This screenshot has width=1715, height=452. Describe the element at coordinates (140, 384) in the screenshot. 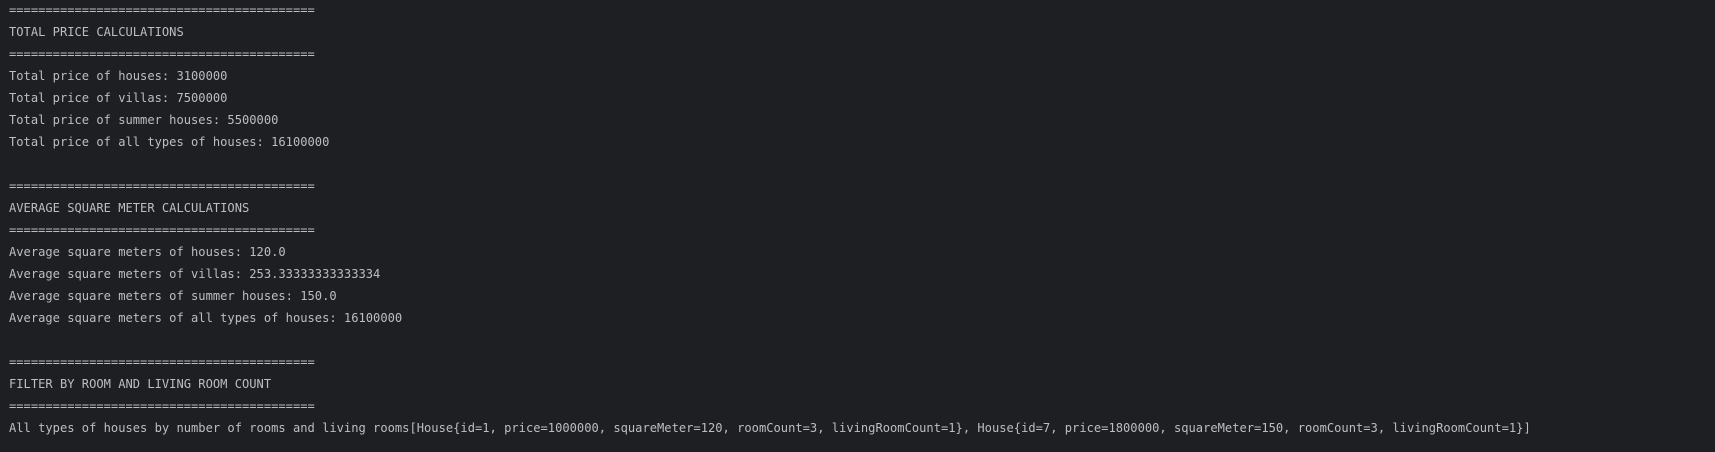

I see `filter-heading: FILTER BY ROOM AND LIVING ROOM COUNT` at that location.